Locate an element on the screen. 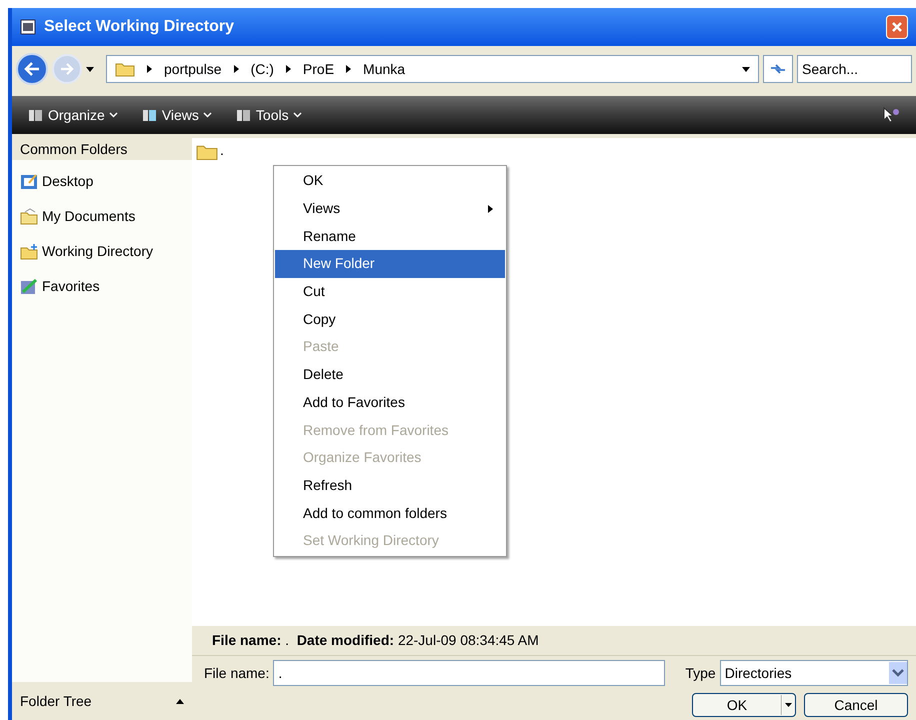  menu-item: Views is located at coordinates (390, 208).